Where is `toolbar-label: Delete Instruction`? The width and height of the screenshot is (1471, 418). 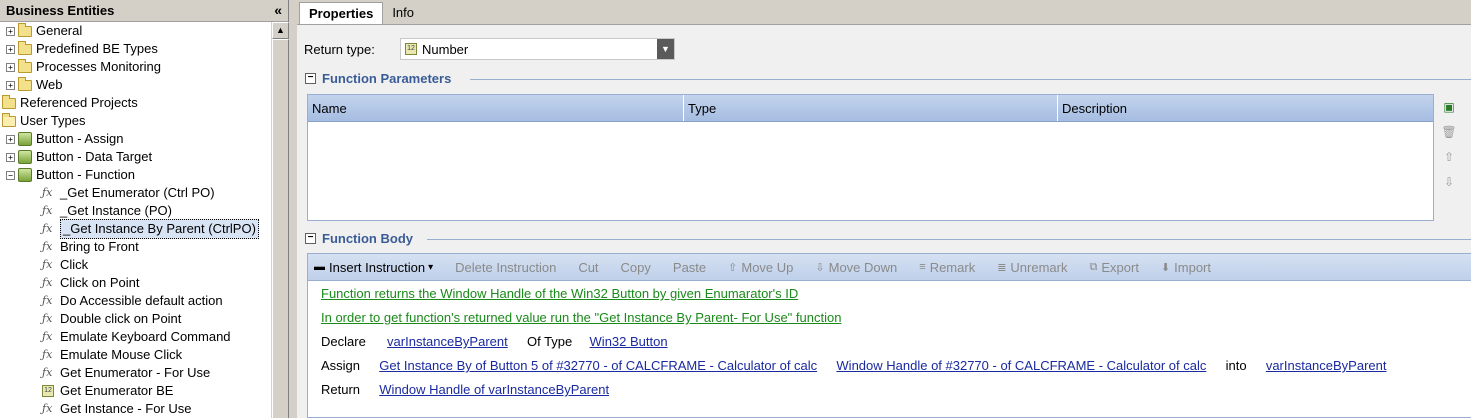 toolbar-label: Delete Instruction is located at coordinates (506, 267).